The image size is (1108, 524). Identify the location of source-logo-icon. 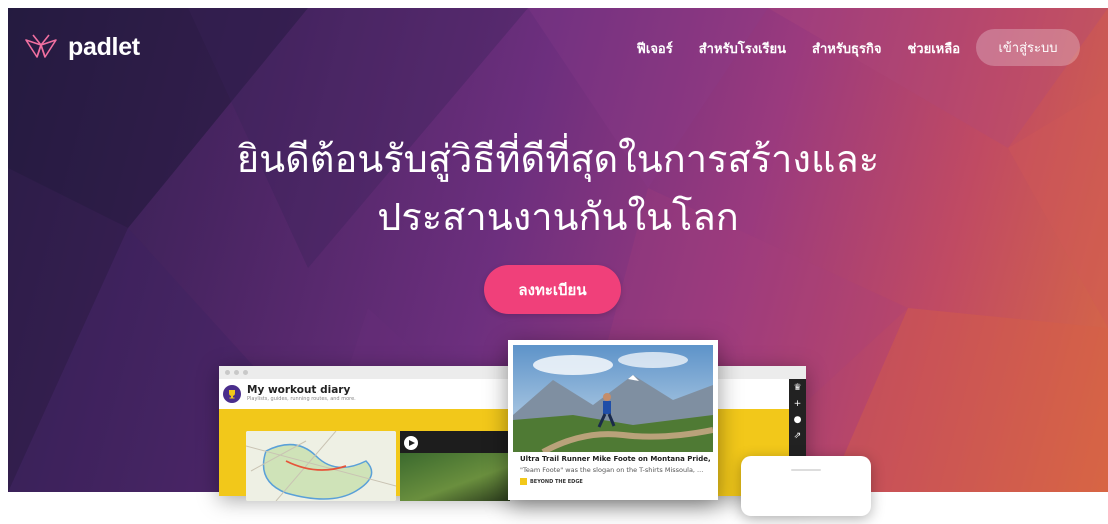
(523, 481).